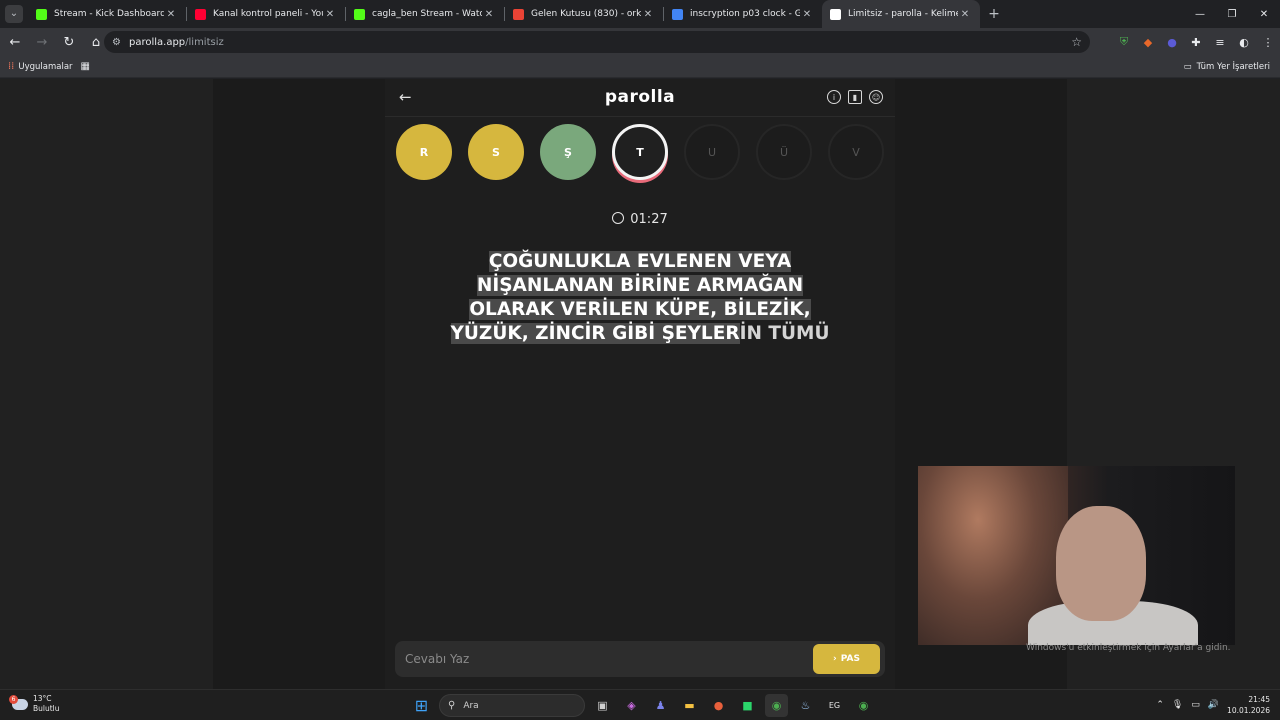 Image resolution: width=1280 pixels, height=720 pixels. What do you see at coordinates (1172, 42) in the screenshot?
I see `extension-circle-icon: ●` at bounding box center [1172, 42].